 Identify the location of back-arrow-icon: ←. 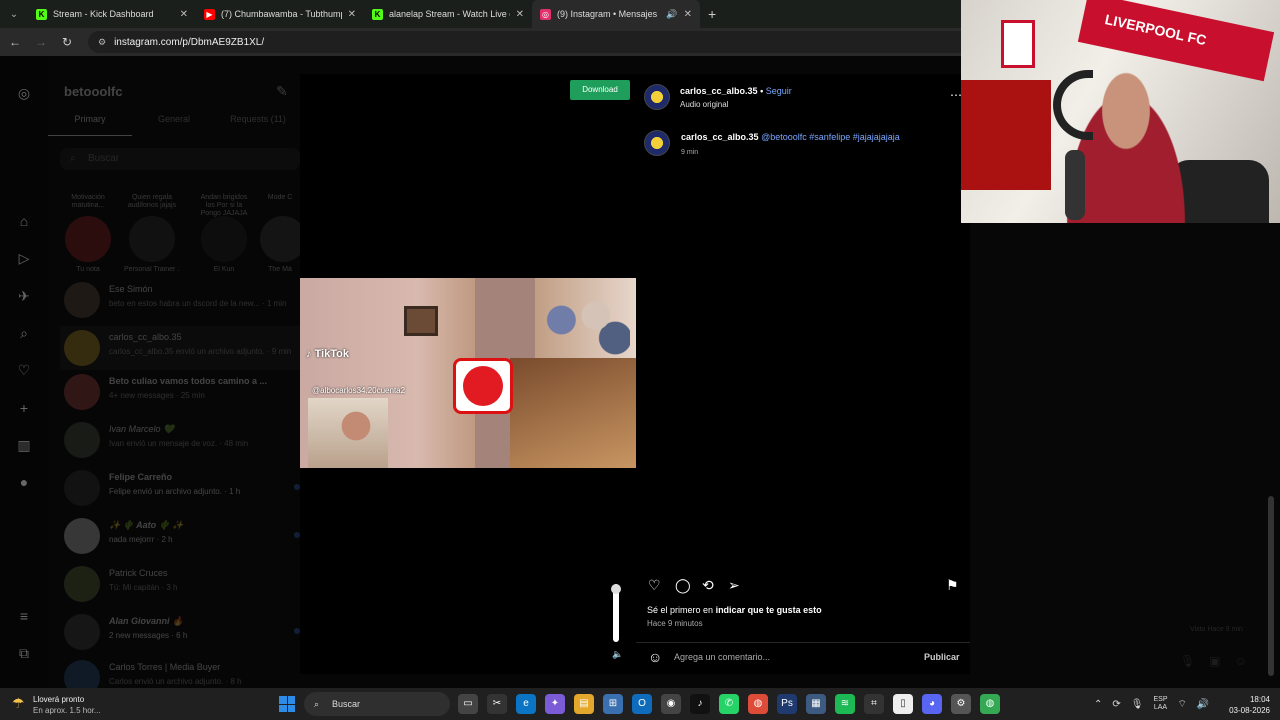
(15, 42).